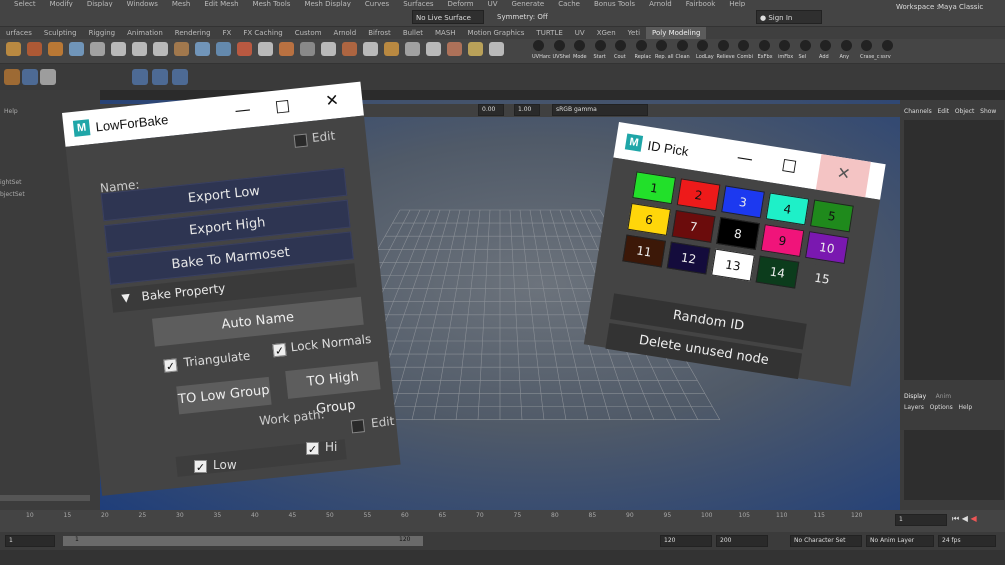 This screenshot has height=565, width=1005. What do you see at coordinates (272, 3) in the screenshot?
I see `menu-mesh-tools: Mesh Tools` at bounding box center [272, 3].